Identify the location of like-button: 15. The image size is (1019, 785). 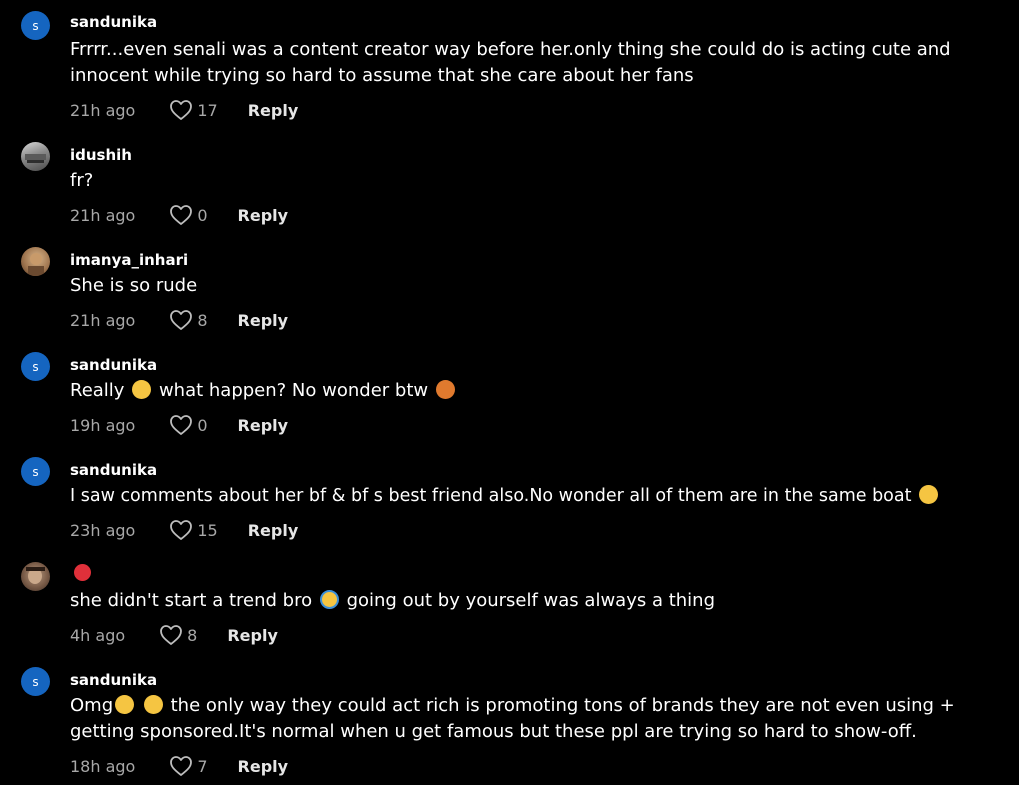
(193, 530).